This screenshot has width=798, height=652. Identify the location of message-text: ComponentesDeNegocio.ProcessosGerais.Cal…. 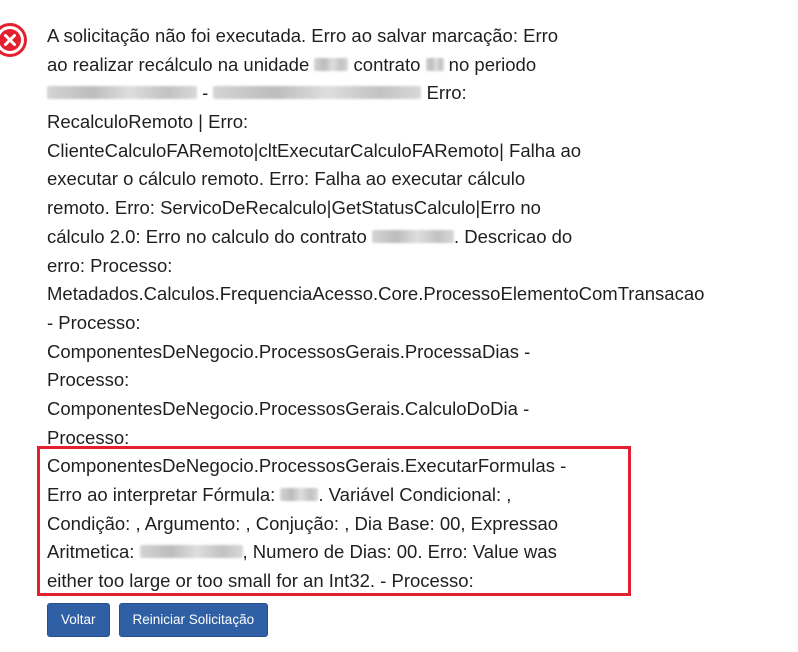
(288, 408).